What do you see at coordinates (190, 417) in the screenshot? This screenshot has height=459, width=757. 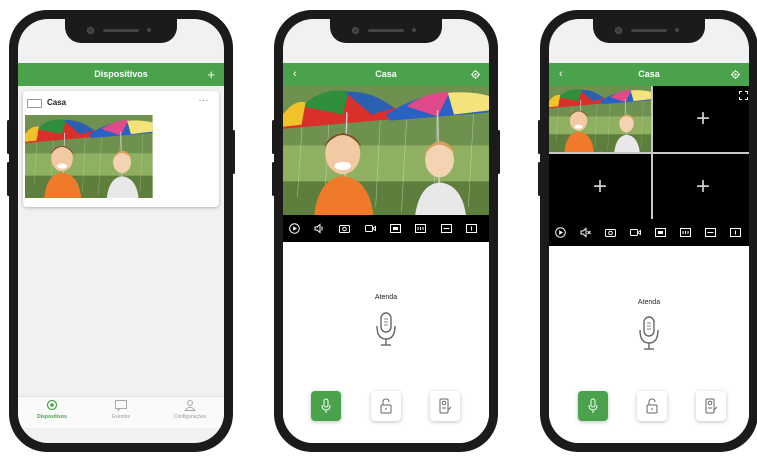 I see `nav-label: Configurações` at bounding box center [190, 417].